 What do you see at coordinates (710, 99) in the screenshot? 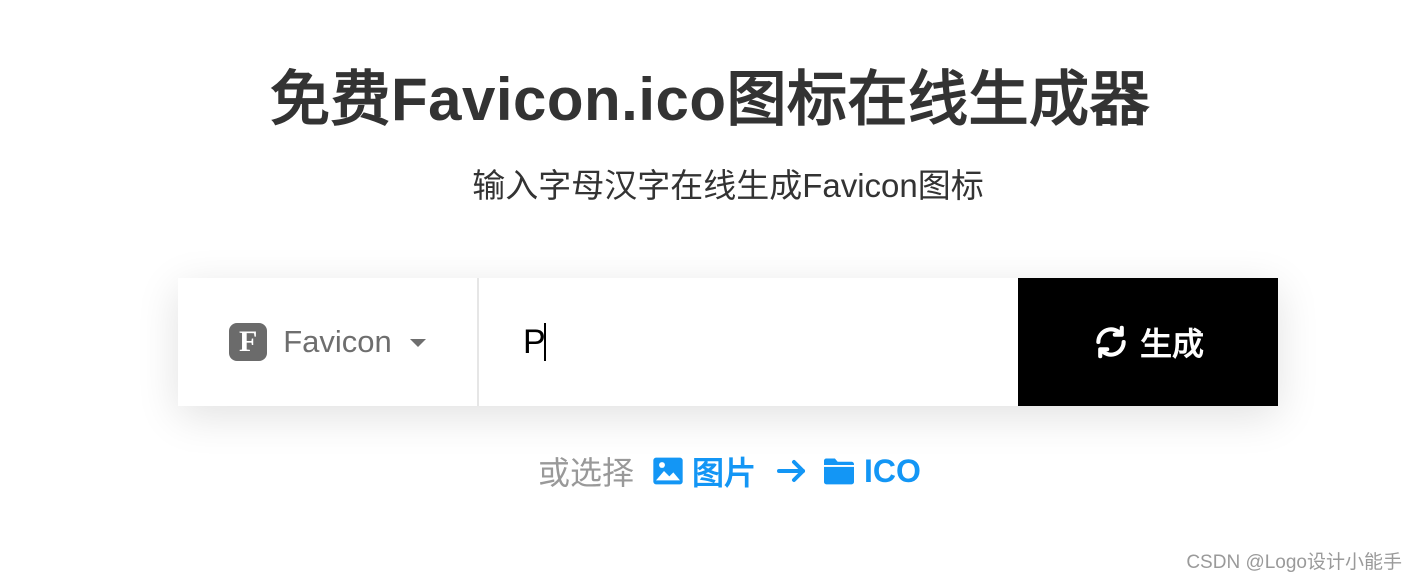
I see `page-title: 免费Favicon.ico图标在线生成器` at bounding box center [710, 99].